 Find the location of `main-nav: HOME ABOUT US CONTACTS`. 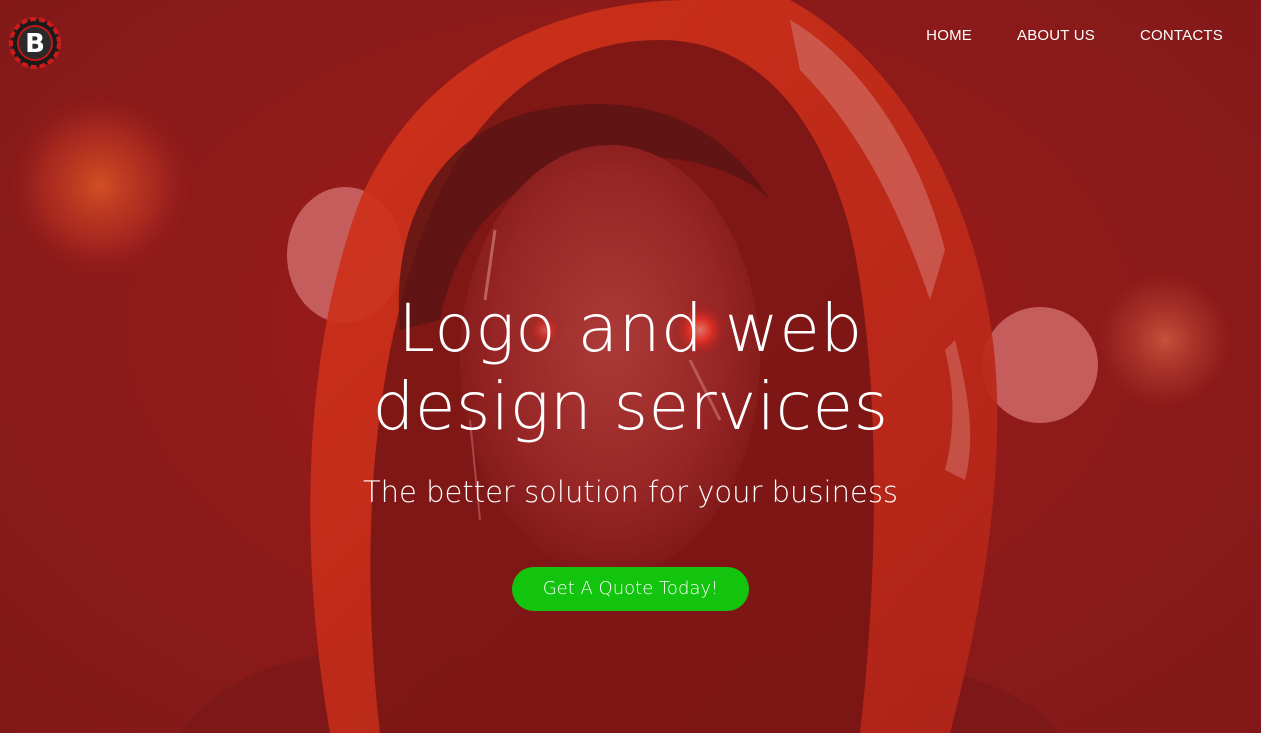

main-nav: HOME ABOUT US CONTACTS is located at coordinates (1074, 36).